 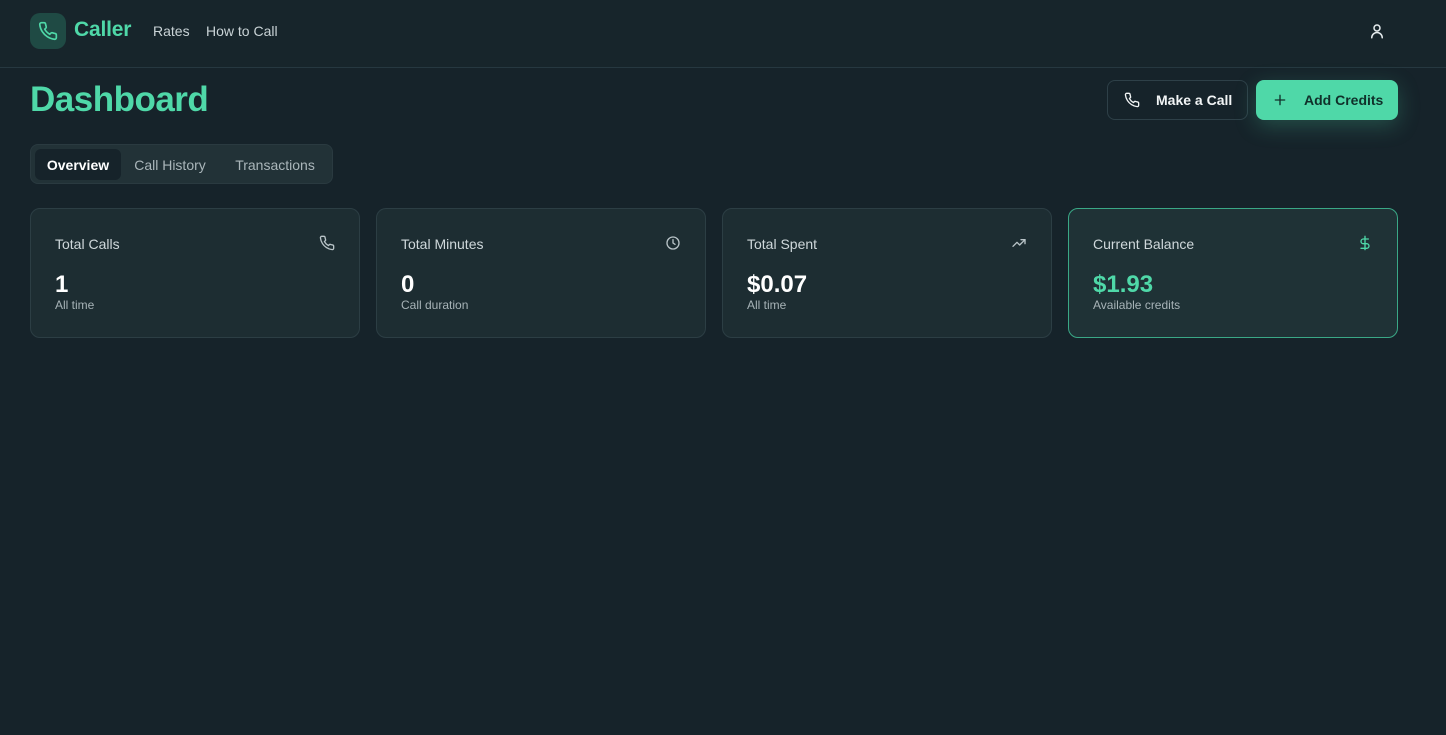 What do you see at coordinates (782, 244) in the screenshot?
I see `stat-label: Total Spent` at bounding box center [782, 244].